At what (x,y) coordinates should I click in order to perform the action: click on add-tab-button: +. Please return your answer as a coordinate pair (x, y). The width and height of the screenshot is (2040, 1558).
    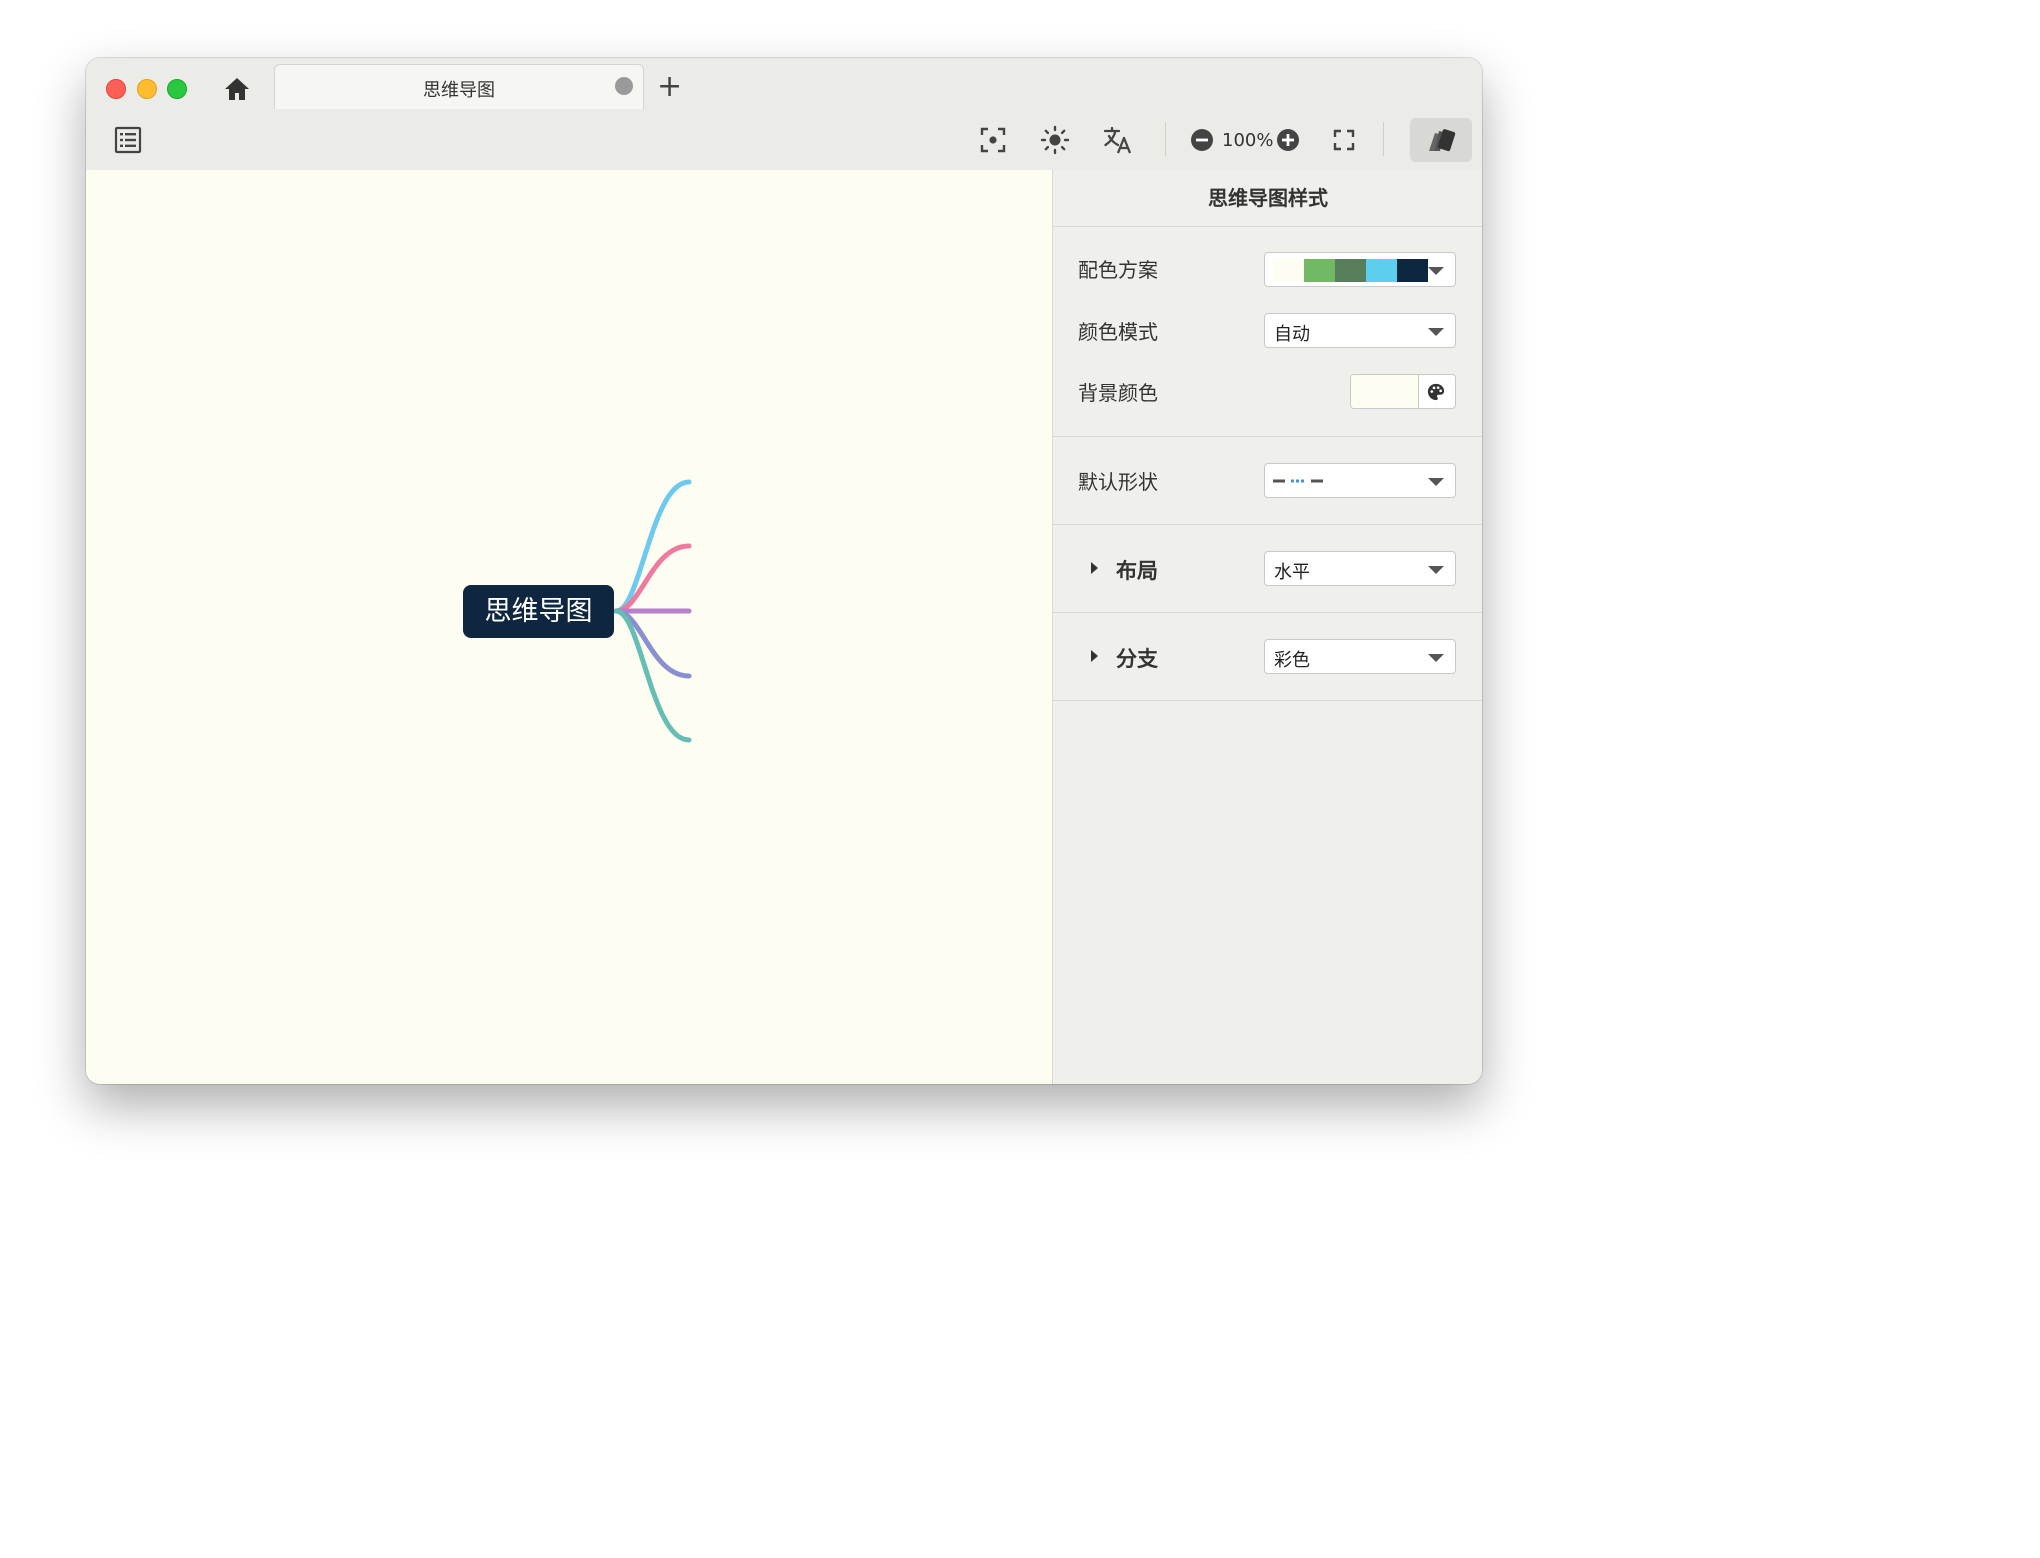
    Looking at the image, I should click on (669, 87).